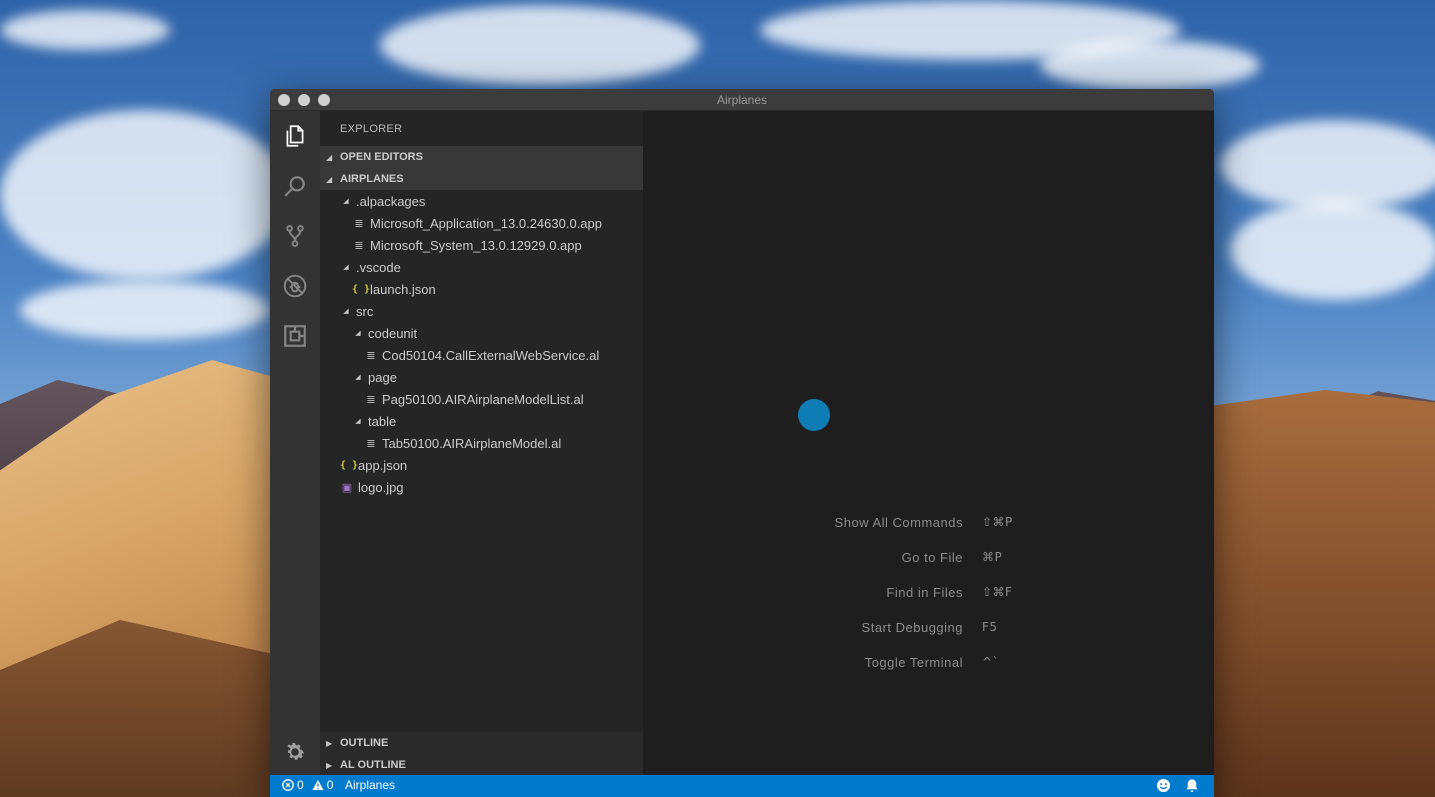 This screenshot has height=797, width=1435. What do you see at coordinates (997, 522) in the screenshot?
I see `shortcut-keys: ⇧⌘P` at bounding box center [997, 522].